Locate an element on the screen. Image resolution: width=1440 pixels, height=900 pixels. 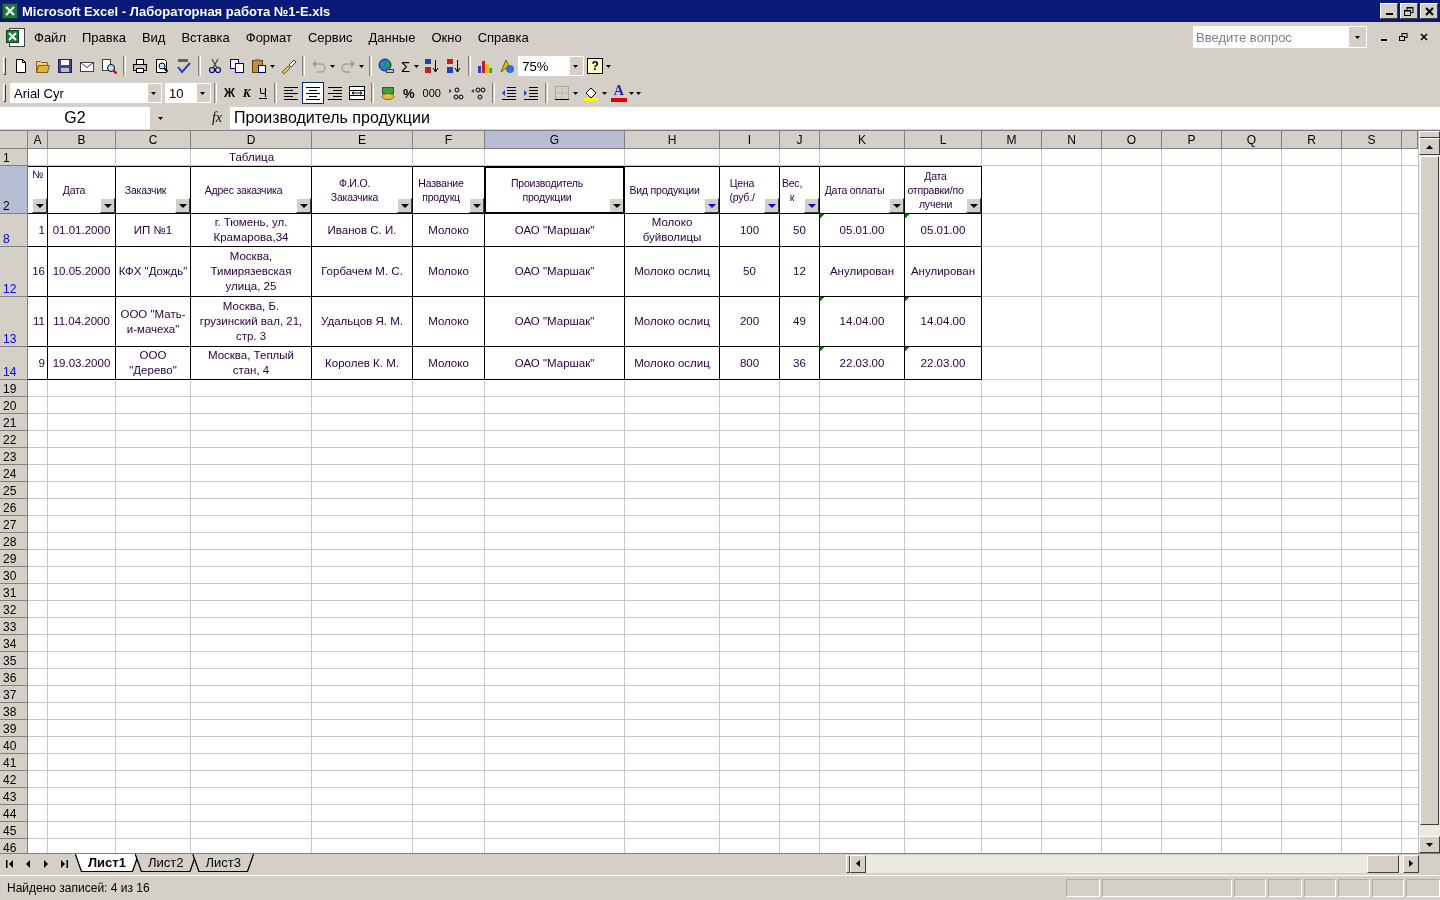
row-header: 42 is located at coordinates (14, 779).